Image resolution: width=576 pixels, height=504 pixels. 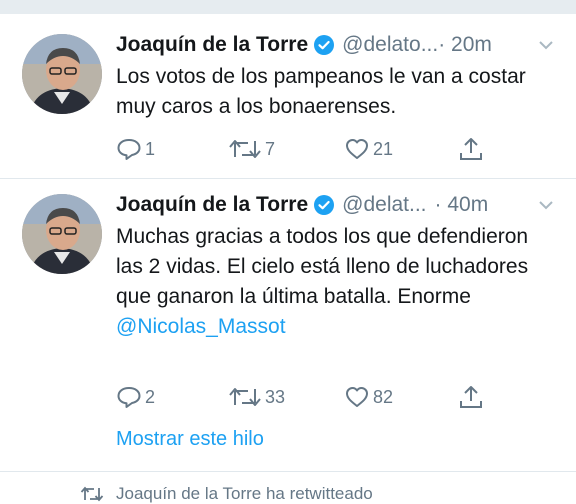 What do you see at coordinates (326, 149) in the screenshot?
I see `tweet-actions: 1 7 21` at bounding box center [326, 149].